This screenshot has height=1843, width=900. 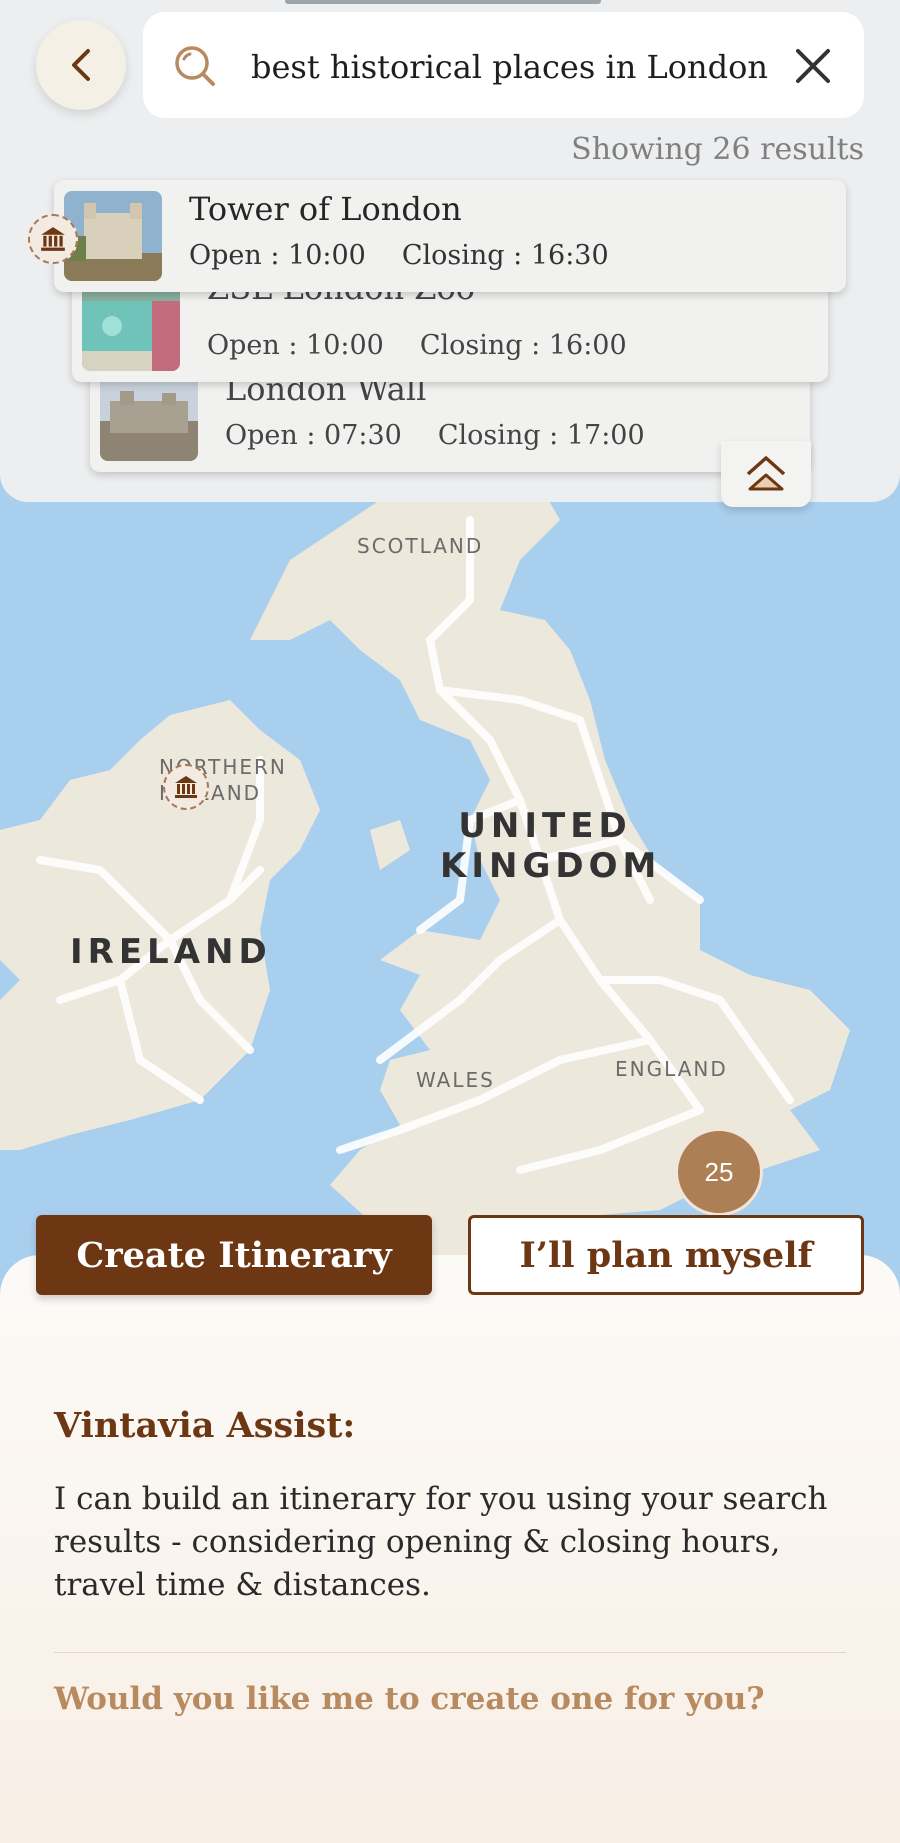 What do you see at coordinates (417, 345) in the screenshot?
I see `result-hours: Open : 10:00 Closing : 16:00` at bounding box center [417, 345].